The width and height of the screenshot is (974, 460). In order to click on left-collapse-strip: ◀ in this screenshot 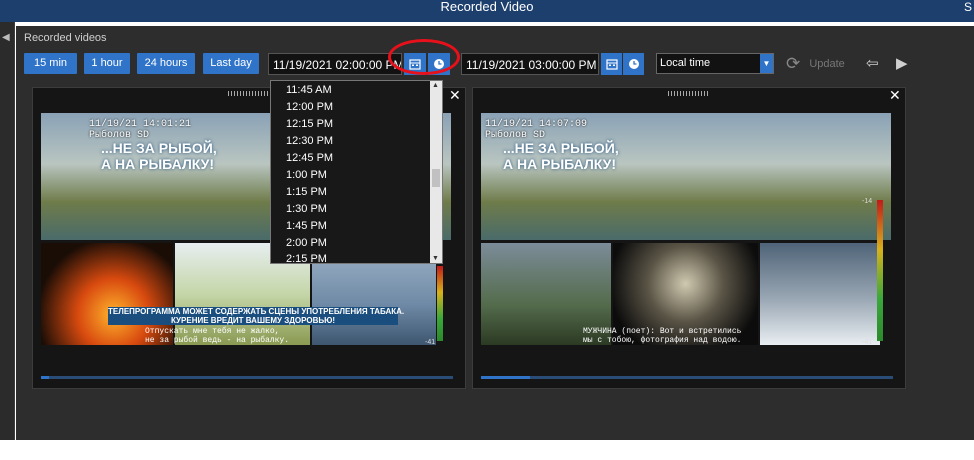, I will do `click(7, 231)`.